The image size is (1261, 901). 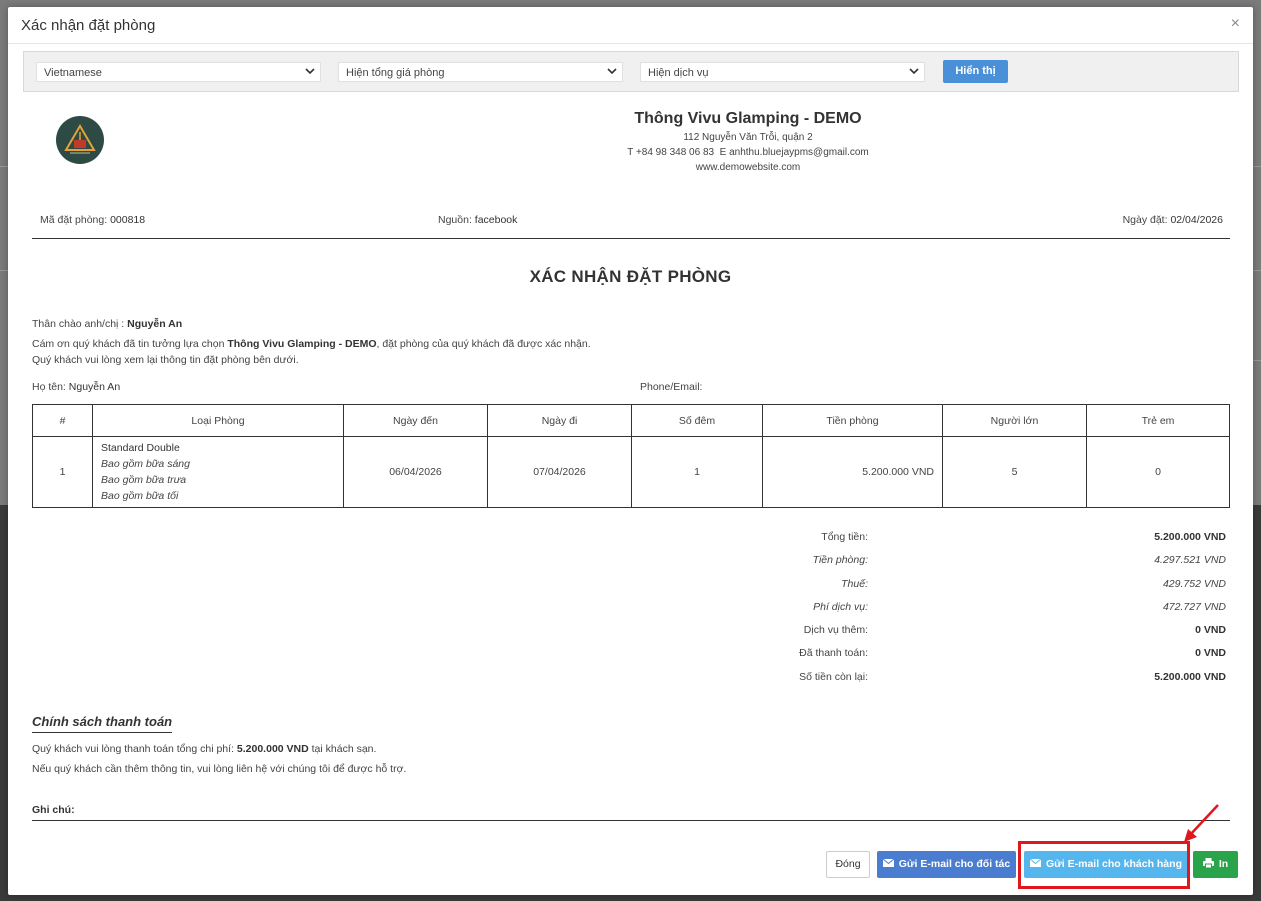 I want to click on nights: 1, so click(x=697, y=472).